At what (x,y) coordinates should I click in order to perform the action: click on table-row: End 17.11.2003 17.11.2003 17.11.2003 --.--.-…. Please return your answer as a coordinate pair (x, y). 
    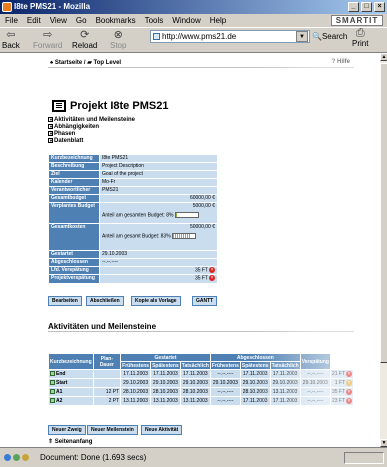
    Looking at the image, I should click on (201, 374).